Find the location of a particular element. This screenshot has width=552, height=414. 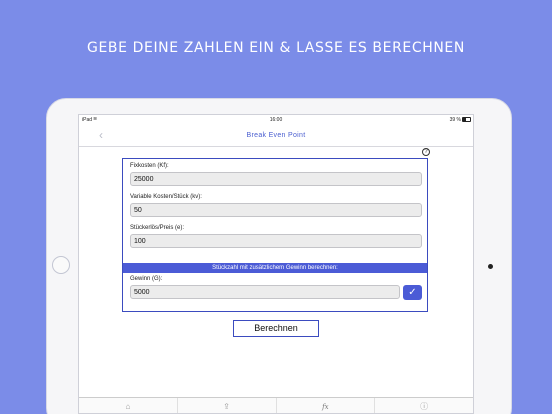

home-button-icon is located at coordinates (61, 265).